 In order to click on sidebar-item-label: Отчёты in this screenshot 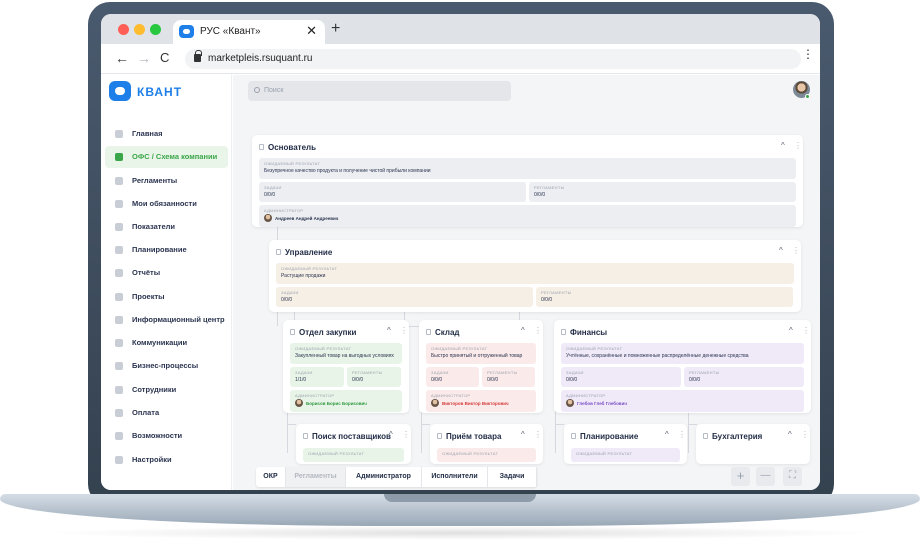, I will do `click(146, 272)`.